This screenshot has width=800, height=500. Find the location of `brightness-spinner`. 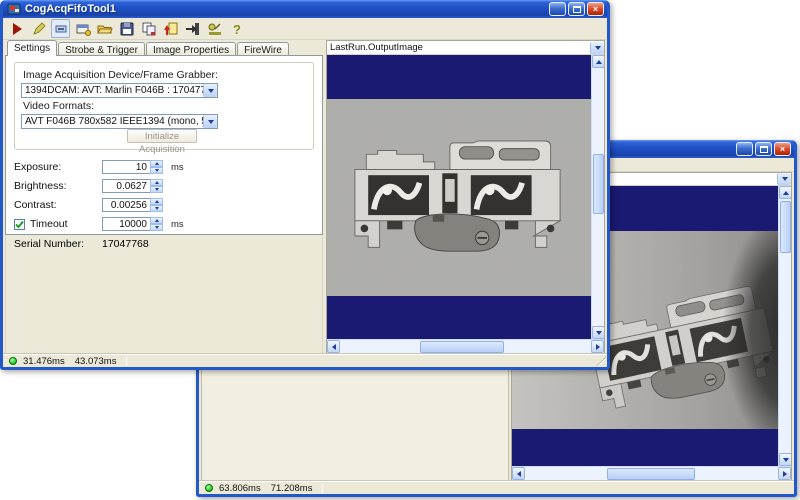

brightness-spinner is located at coordinates (156, 186).